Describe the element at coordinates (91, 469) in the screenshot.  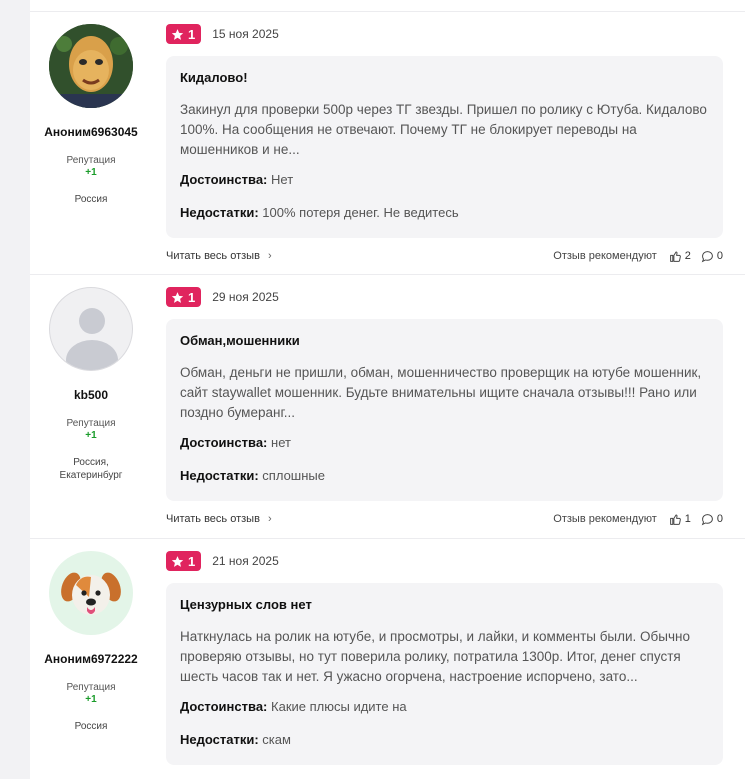
I see `location: Россия, Екатеринбург` at that location.